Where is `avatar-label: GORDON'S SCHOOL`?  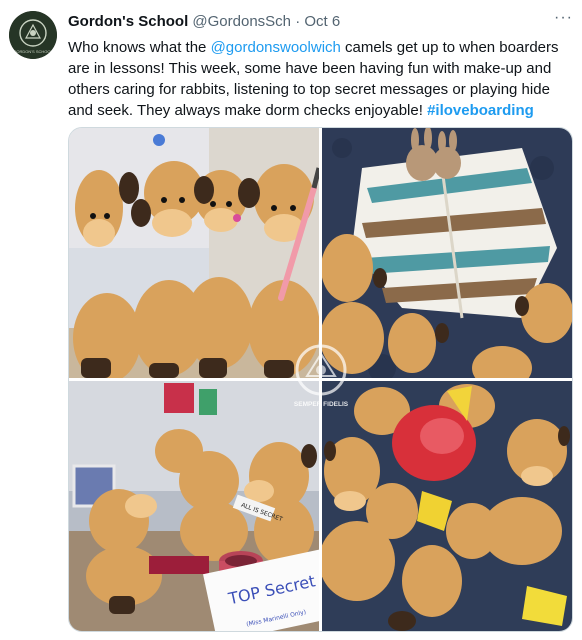
avatar-label: GORDON'S SCHOOL is located at coordinates (33, 51).